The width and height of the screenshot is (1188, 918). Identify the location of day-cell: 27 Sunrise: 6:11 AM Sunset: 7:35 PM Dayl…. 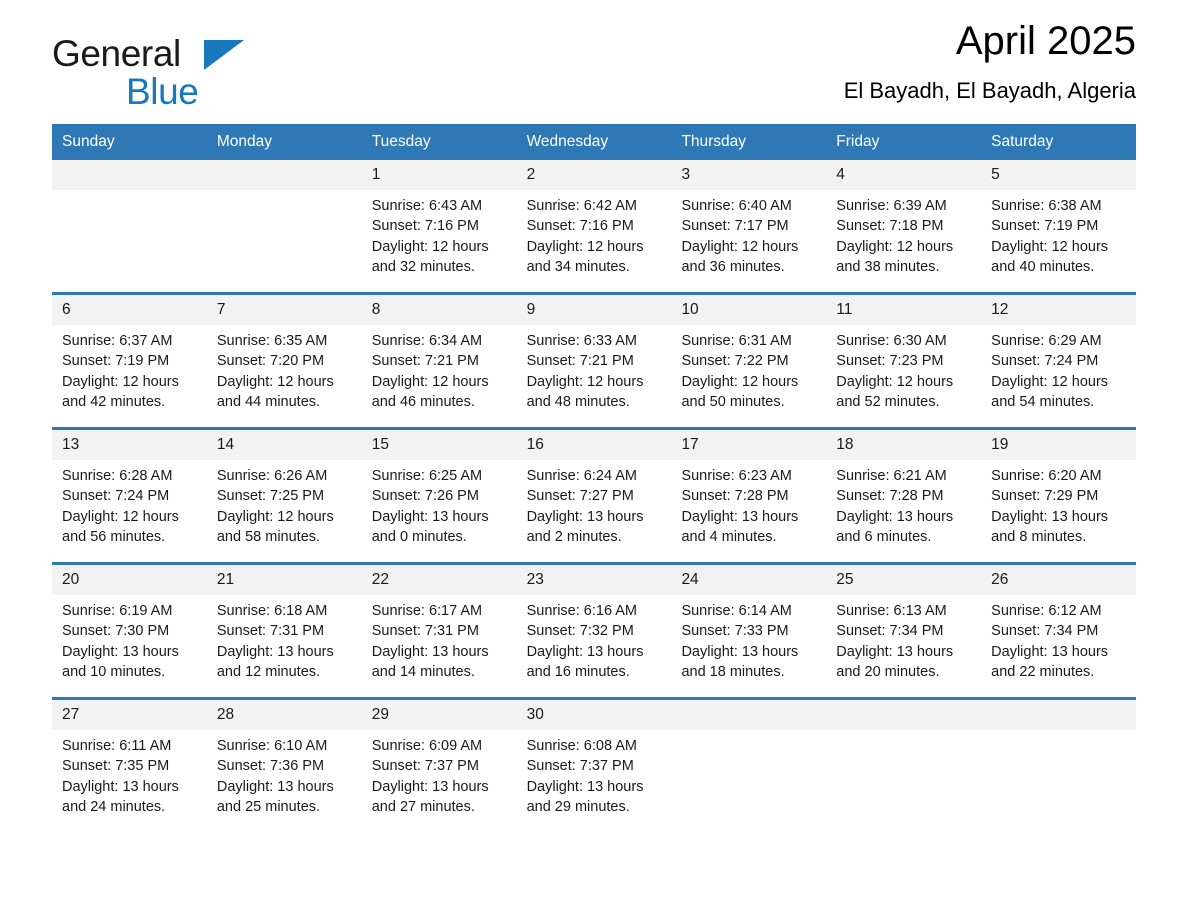
(129, 766).